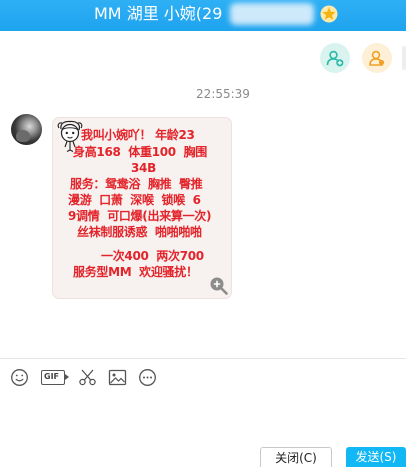 The height and width of the screenshot is (468, 406). Describe the element at coordinates (26, 129) in the screenshot. I see `avatar` at that location.